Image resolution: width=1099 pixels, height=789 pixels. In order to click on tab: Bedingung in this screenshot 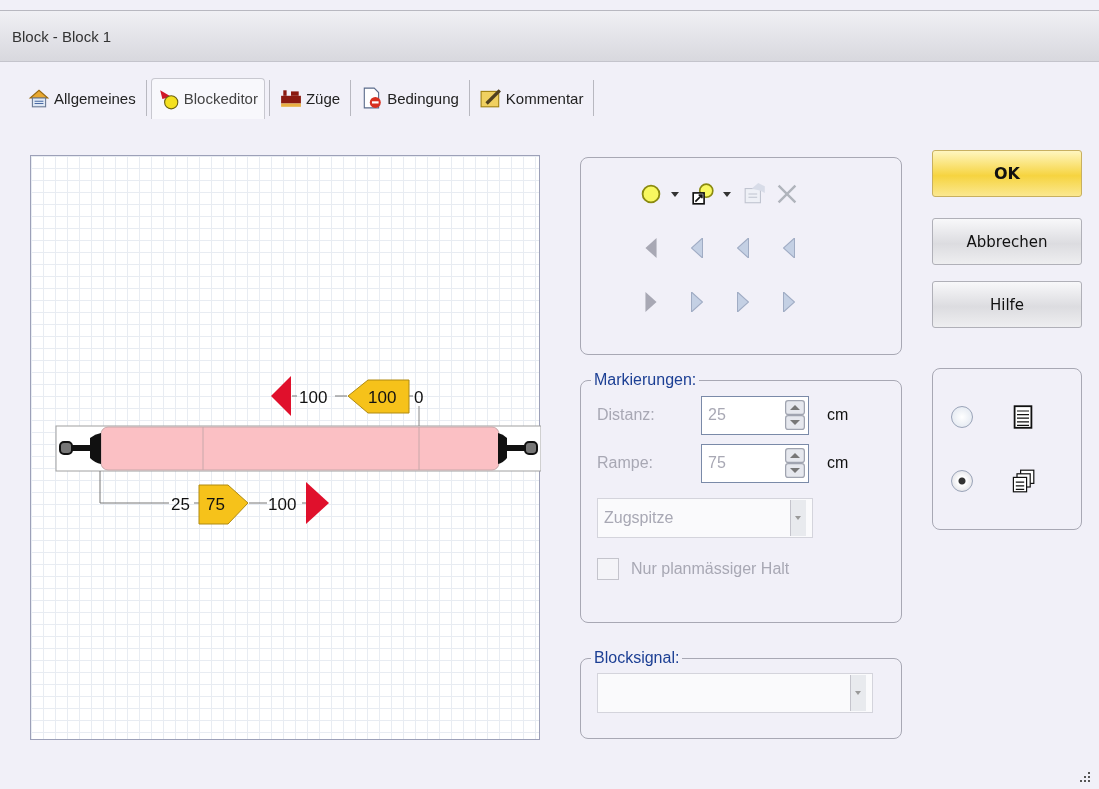, I will do `click(410, 98)`.